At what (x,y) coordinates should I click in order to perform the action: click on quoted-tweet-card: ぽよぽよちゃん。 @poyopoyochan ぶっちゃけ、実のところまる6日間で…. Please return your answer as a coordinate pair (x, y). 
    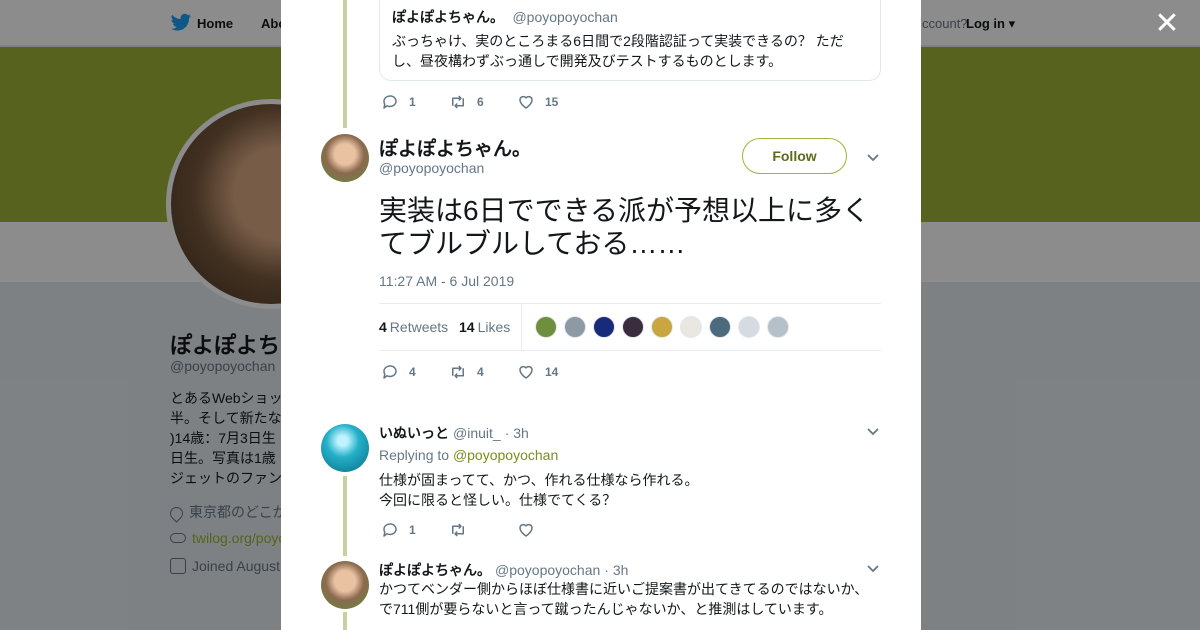
    Looking at the image, I should click on (630, 40).